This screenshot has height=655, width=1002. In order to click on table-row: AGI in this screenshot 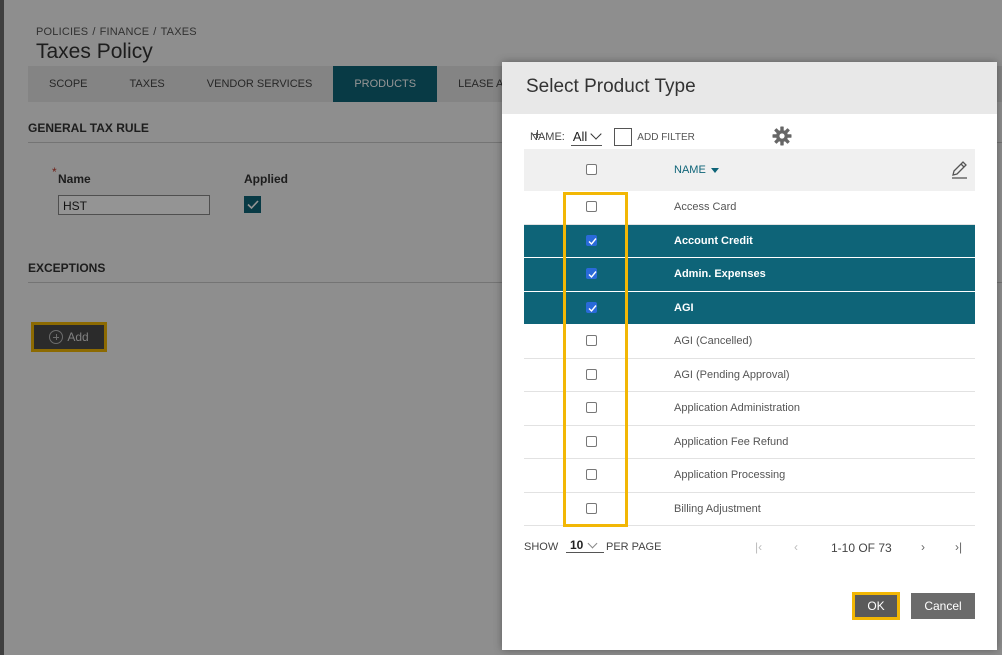, I will do `click(749, 308)`.